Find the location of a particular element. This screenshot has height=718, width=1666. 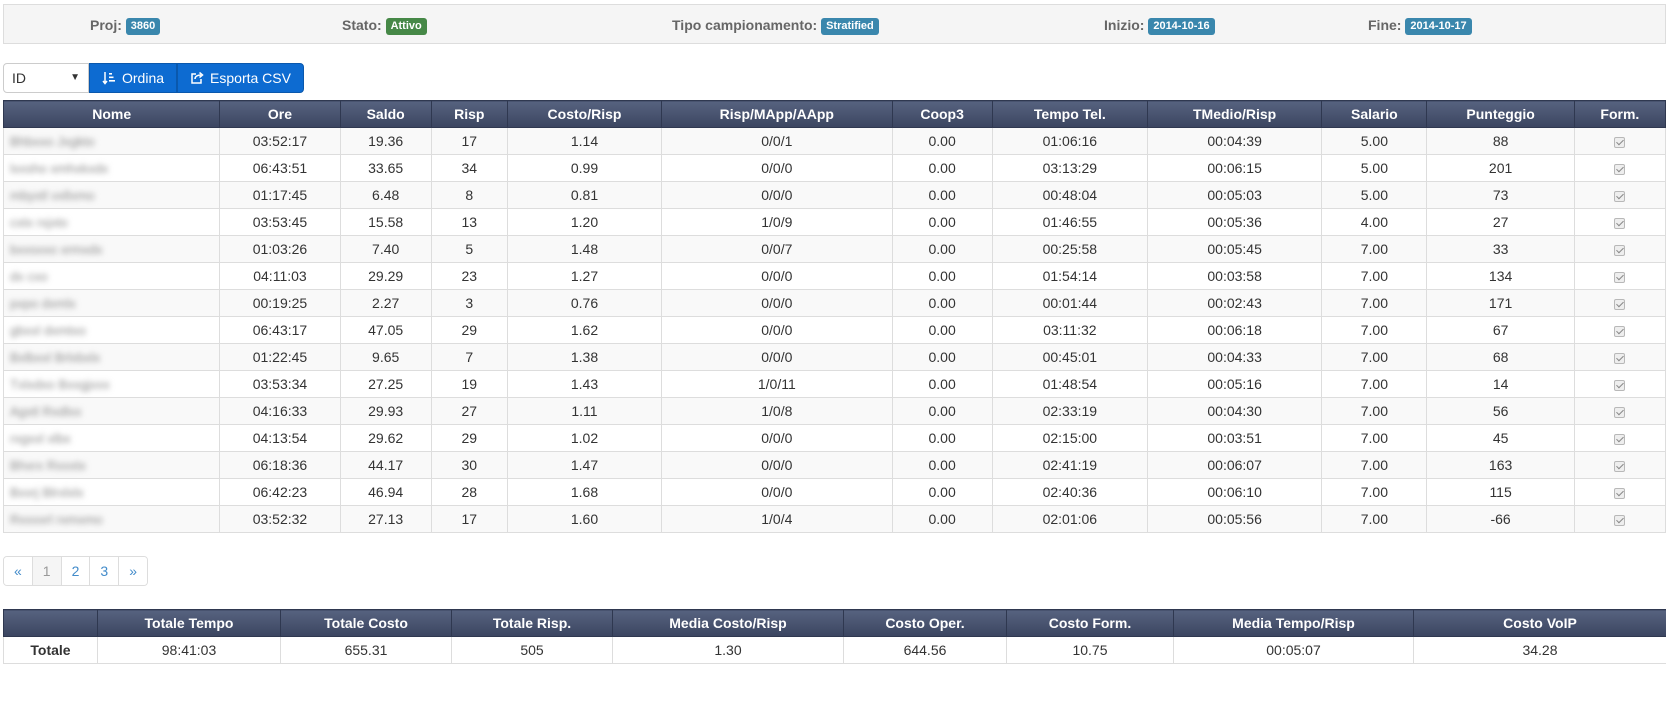

sampling-type-field: Tipo campionamento: Stratified is located at coordinates (775, 26).